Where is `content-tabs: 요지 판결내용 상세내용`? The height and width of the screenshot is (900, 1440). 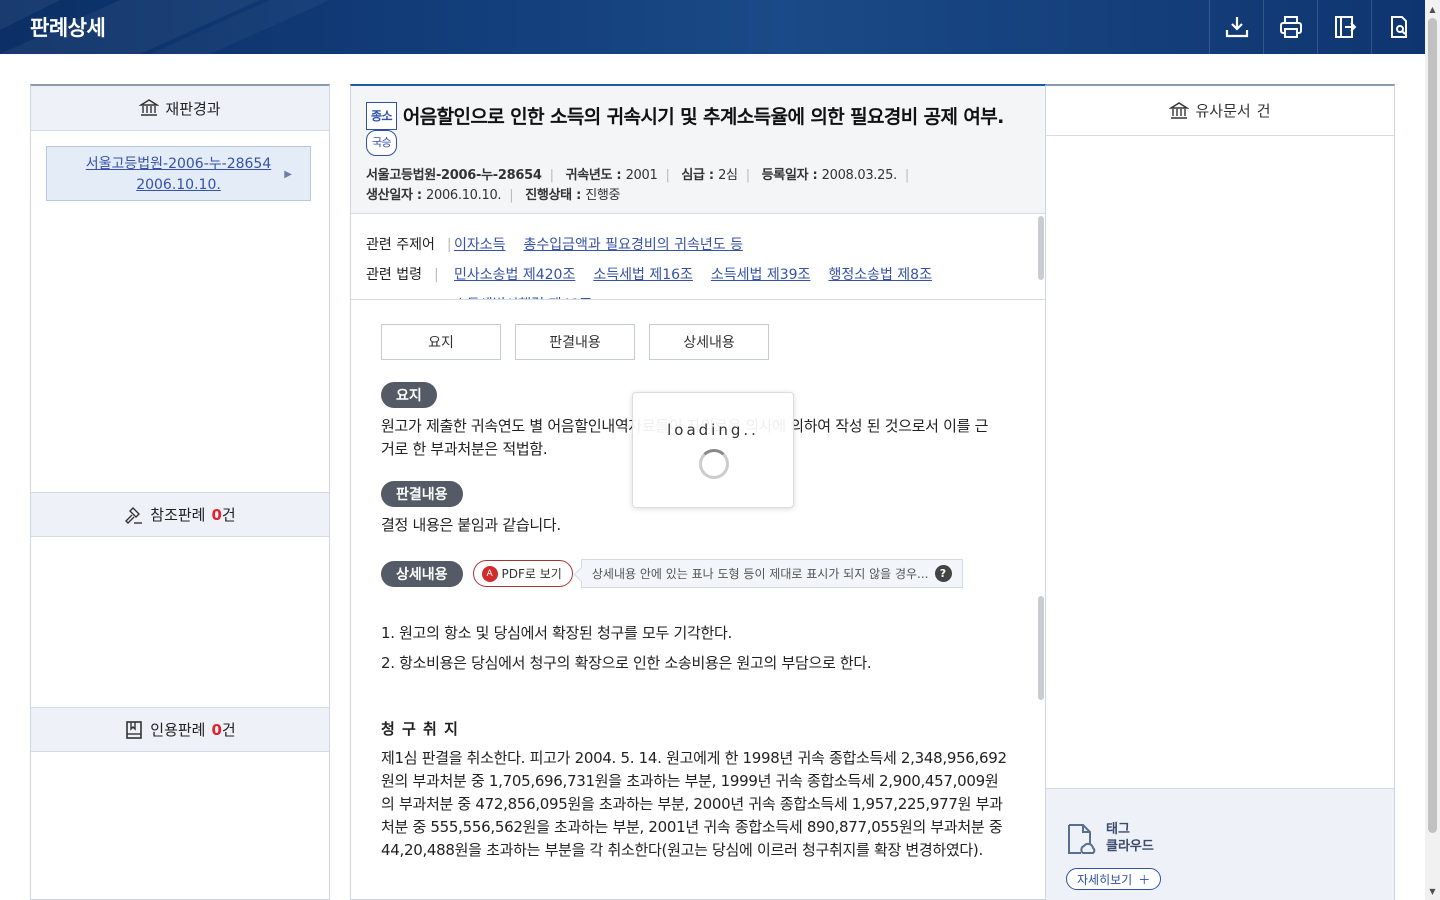 content-tabs: 요지 판결내용 상세내용 is located at coordinates (698, 342).